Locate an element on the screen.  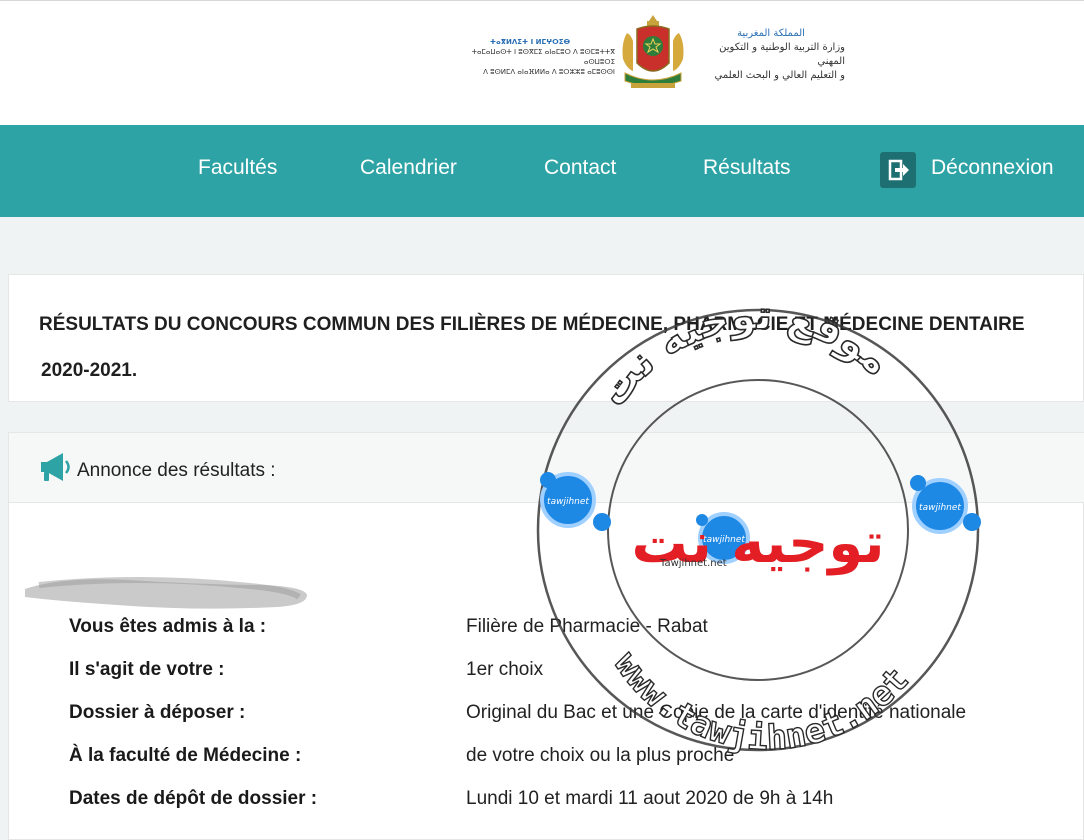
faculty-label: À la faculté de Médecine : is located at coordinates (185, 755).